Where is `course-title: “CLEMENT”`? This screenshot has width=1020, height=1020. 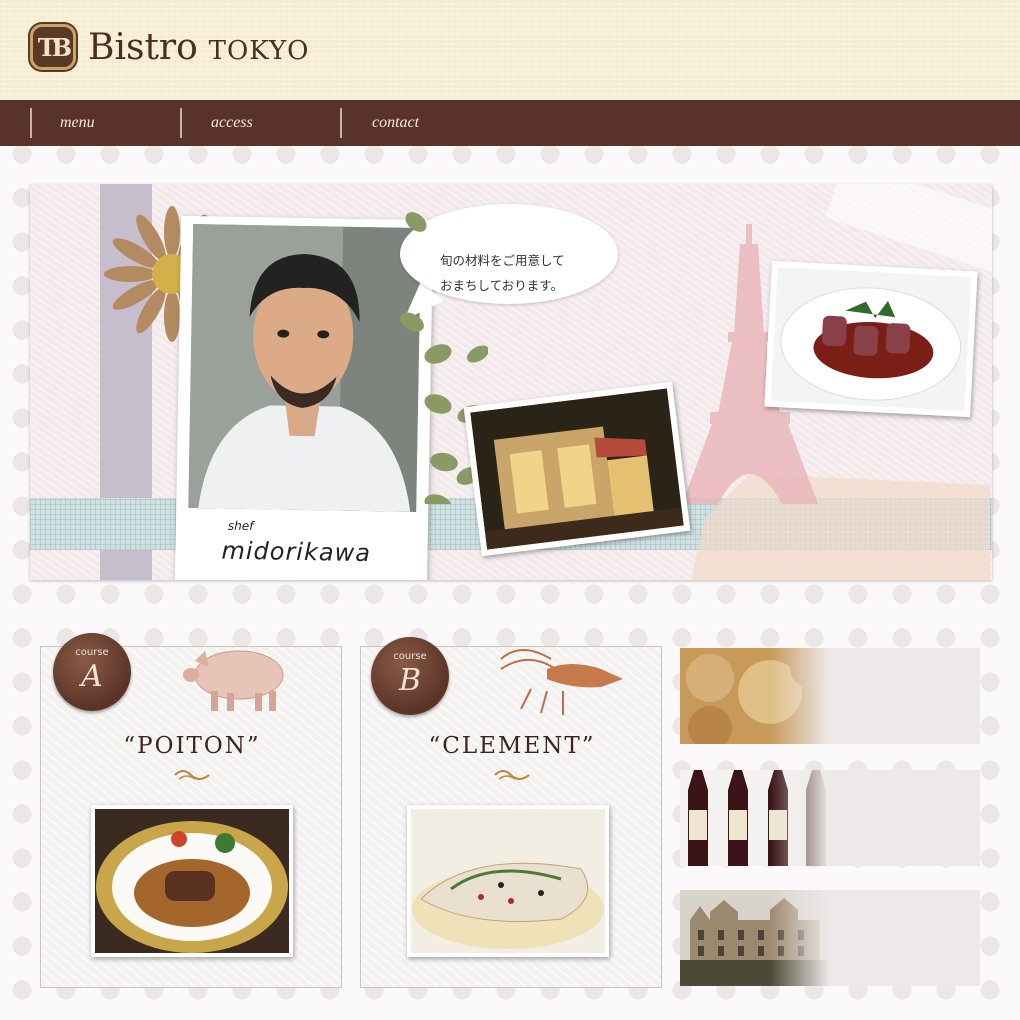
course-title: “CLEMENT” is located at coordinates (512, 746).